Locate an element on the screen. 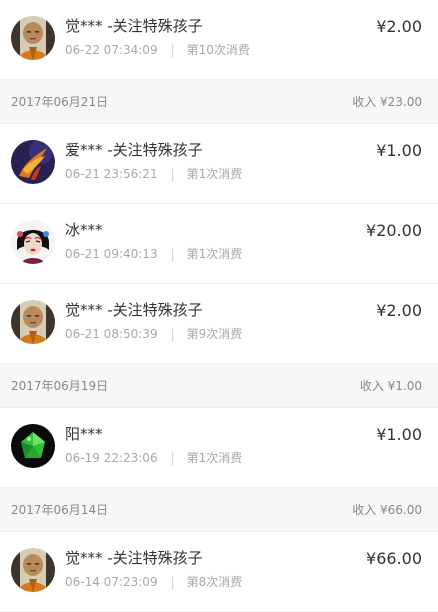 This screenshot has height=612, width=438. section-income: 收入 ¥1.00 is located at coordinates (390, 386).